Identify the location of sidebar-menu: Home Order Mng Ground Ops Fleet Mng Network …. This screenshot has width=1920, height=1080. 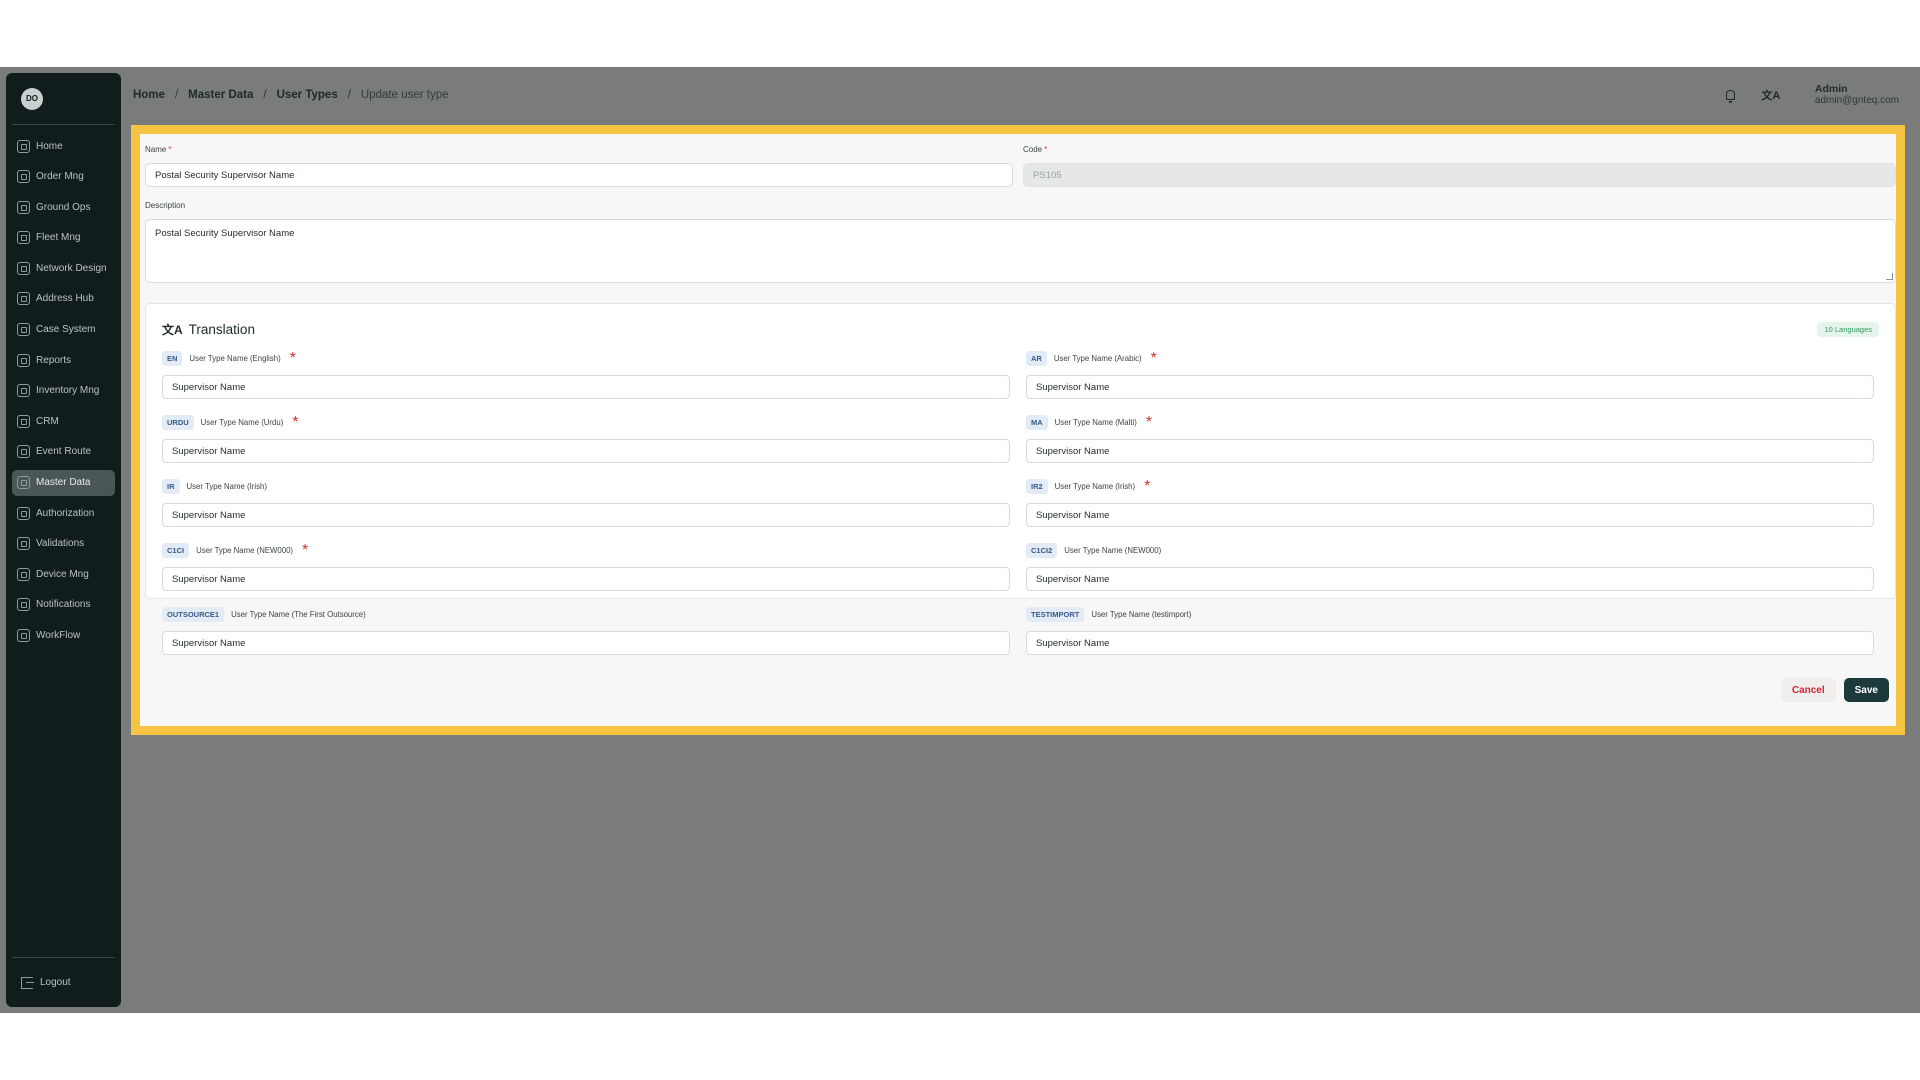
(63, 541).